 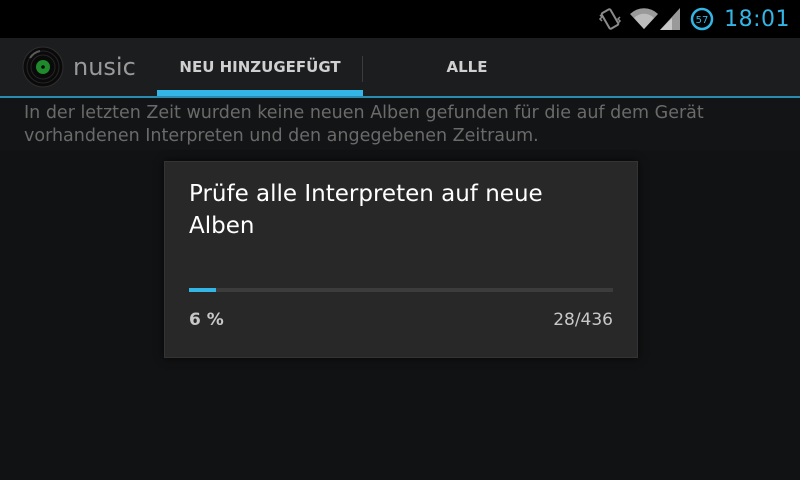 What do you see at coordinates (757, 19) in the screenshot?
I see `clock: 18:01` at bounding box center [757, 19].